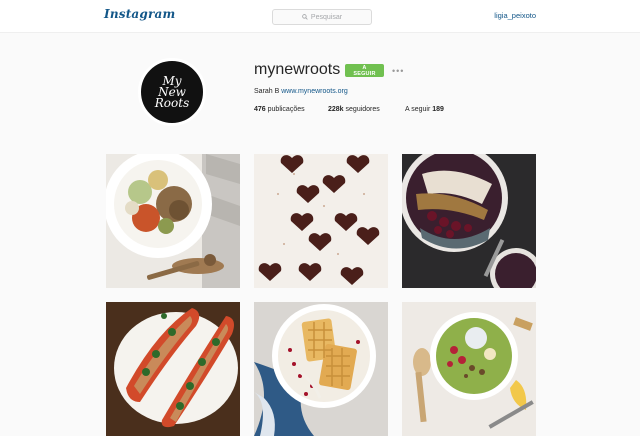 This screenshot has height=436, width=640. I want to click on current-user-link: ligia_peixoto, so click(515, 15).